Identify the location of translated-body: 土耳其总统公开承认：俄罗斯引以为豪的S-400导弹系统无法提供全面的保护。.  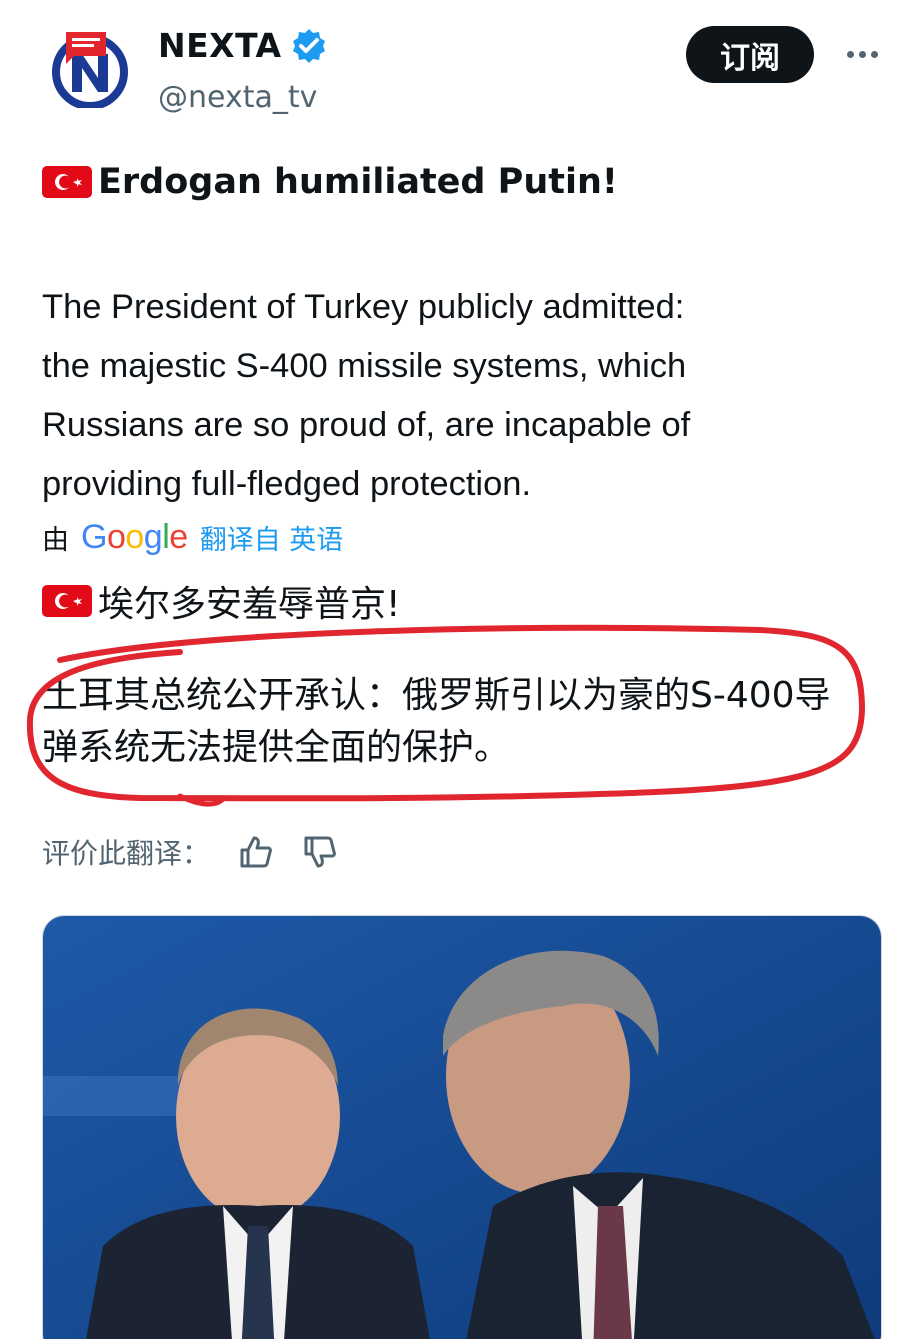
(436, 721).